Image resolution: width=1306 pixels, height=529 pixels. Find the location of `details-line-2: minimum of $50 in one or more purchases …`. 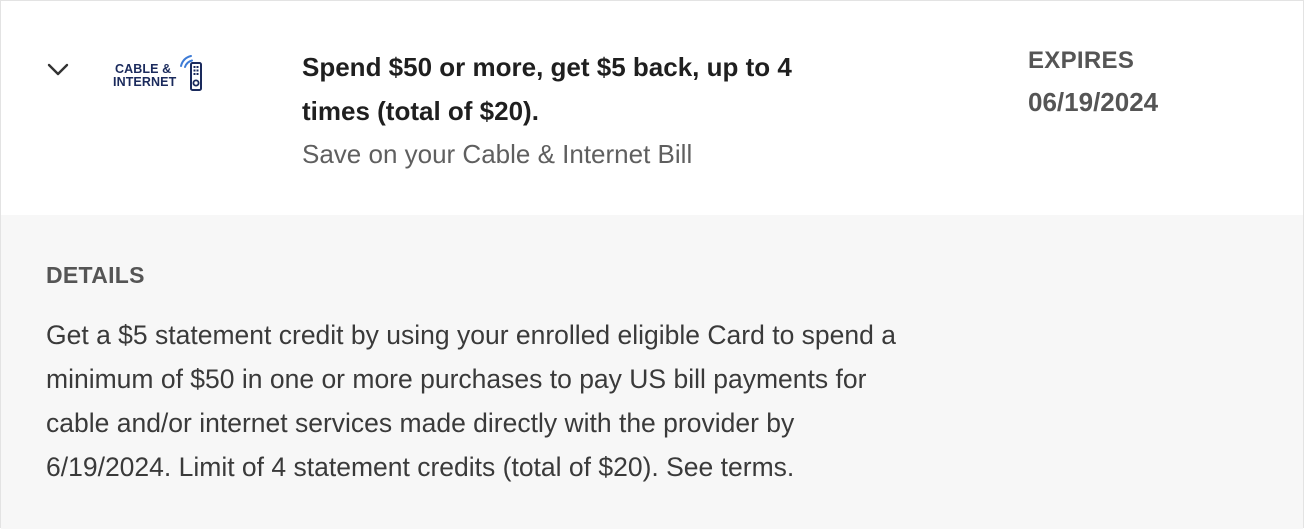

details-line-2: minimum of $50 in one or more purchases … is located at coordinates (456, 379).